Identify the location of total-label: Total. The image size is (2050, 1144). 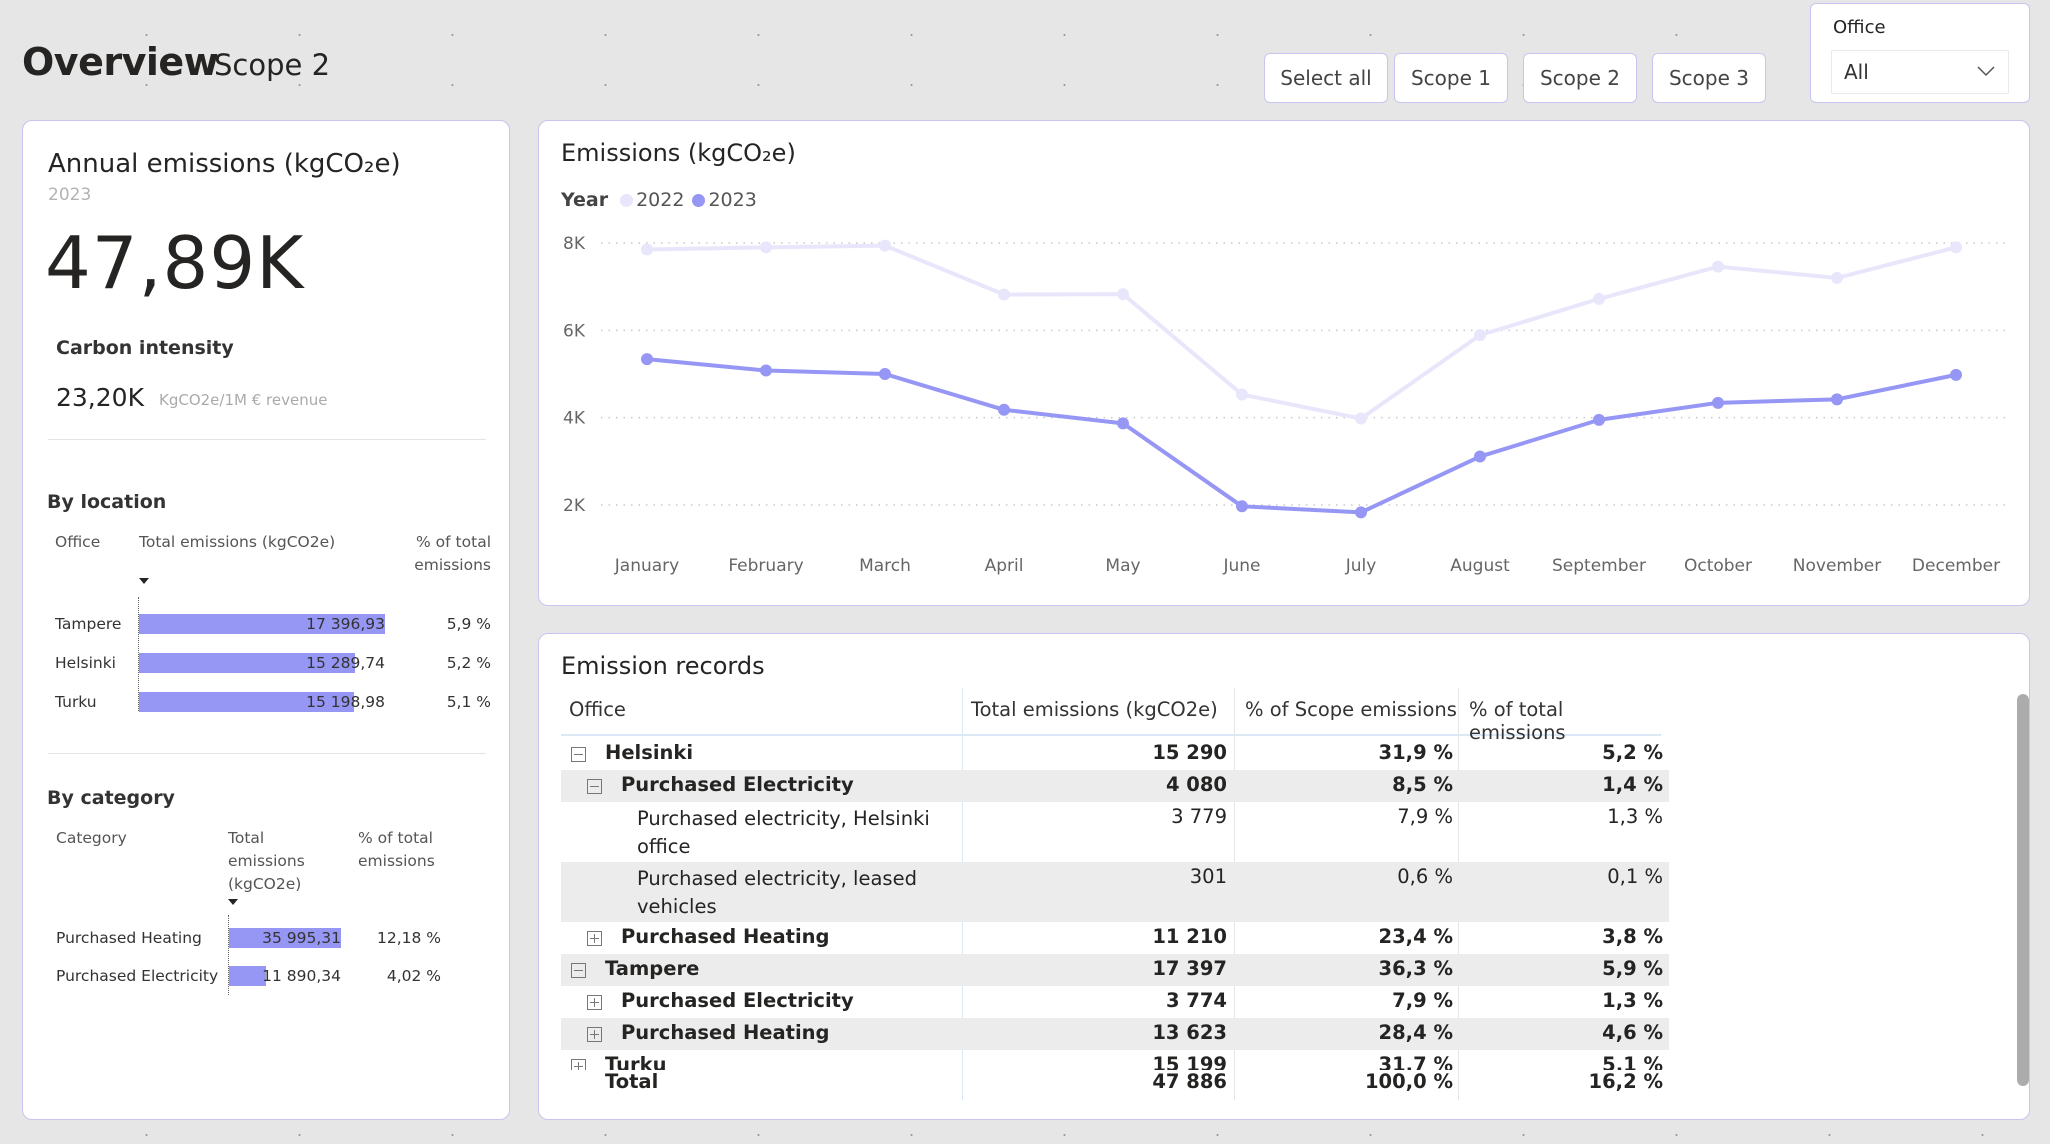
(632, 1081).